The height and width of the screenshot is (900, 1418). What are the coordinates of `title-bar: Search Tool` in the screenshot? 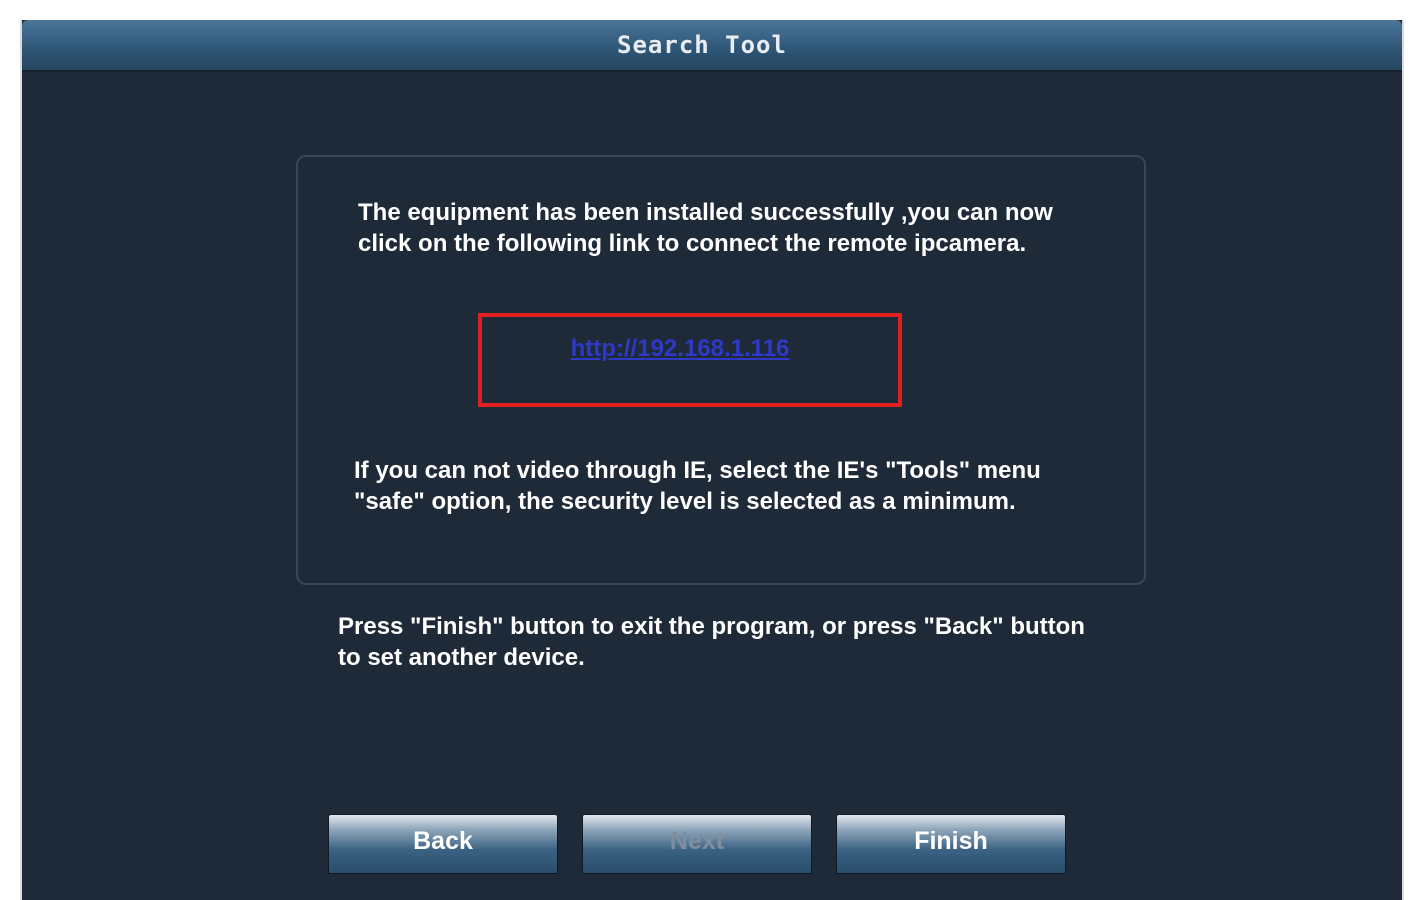 It's located at (712, 46).